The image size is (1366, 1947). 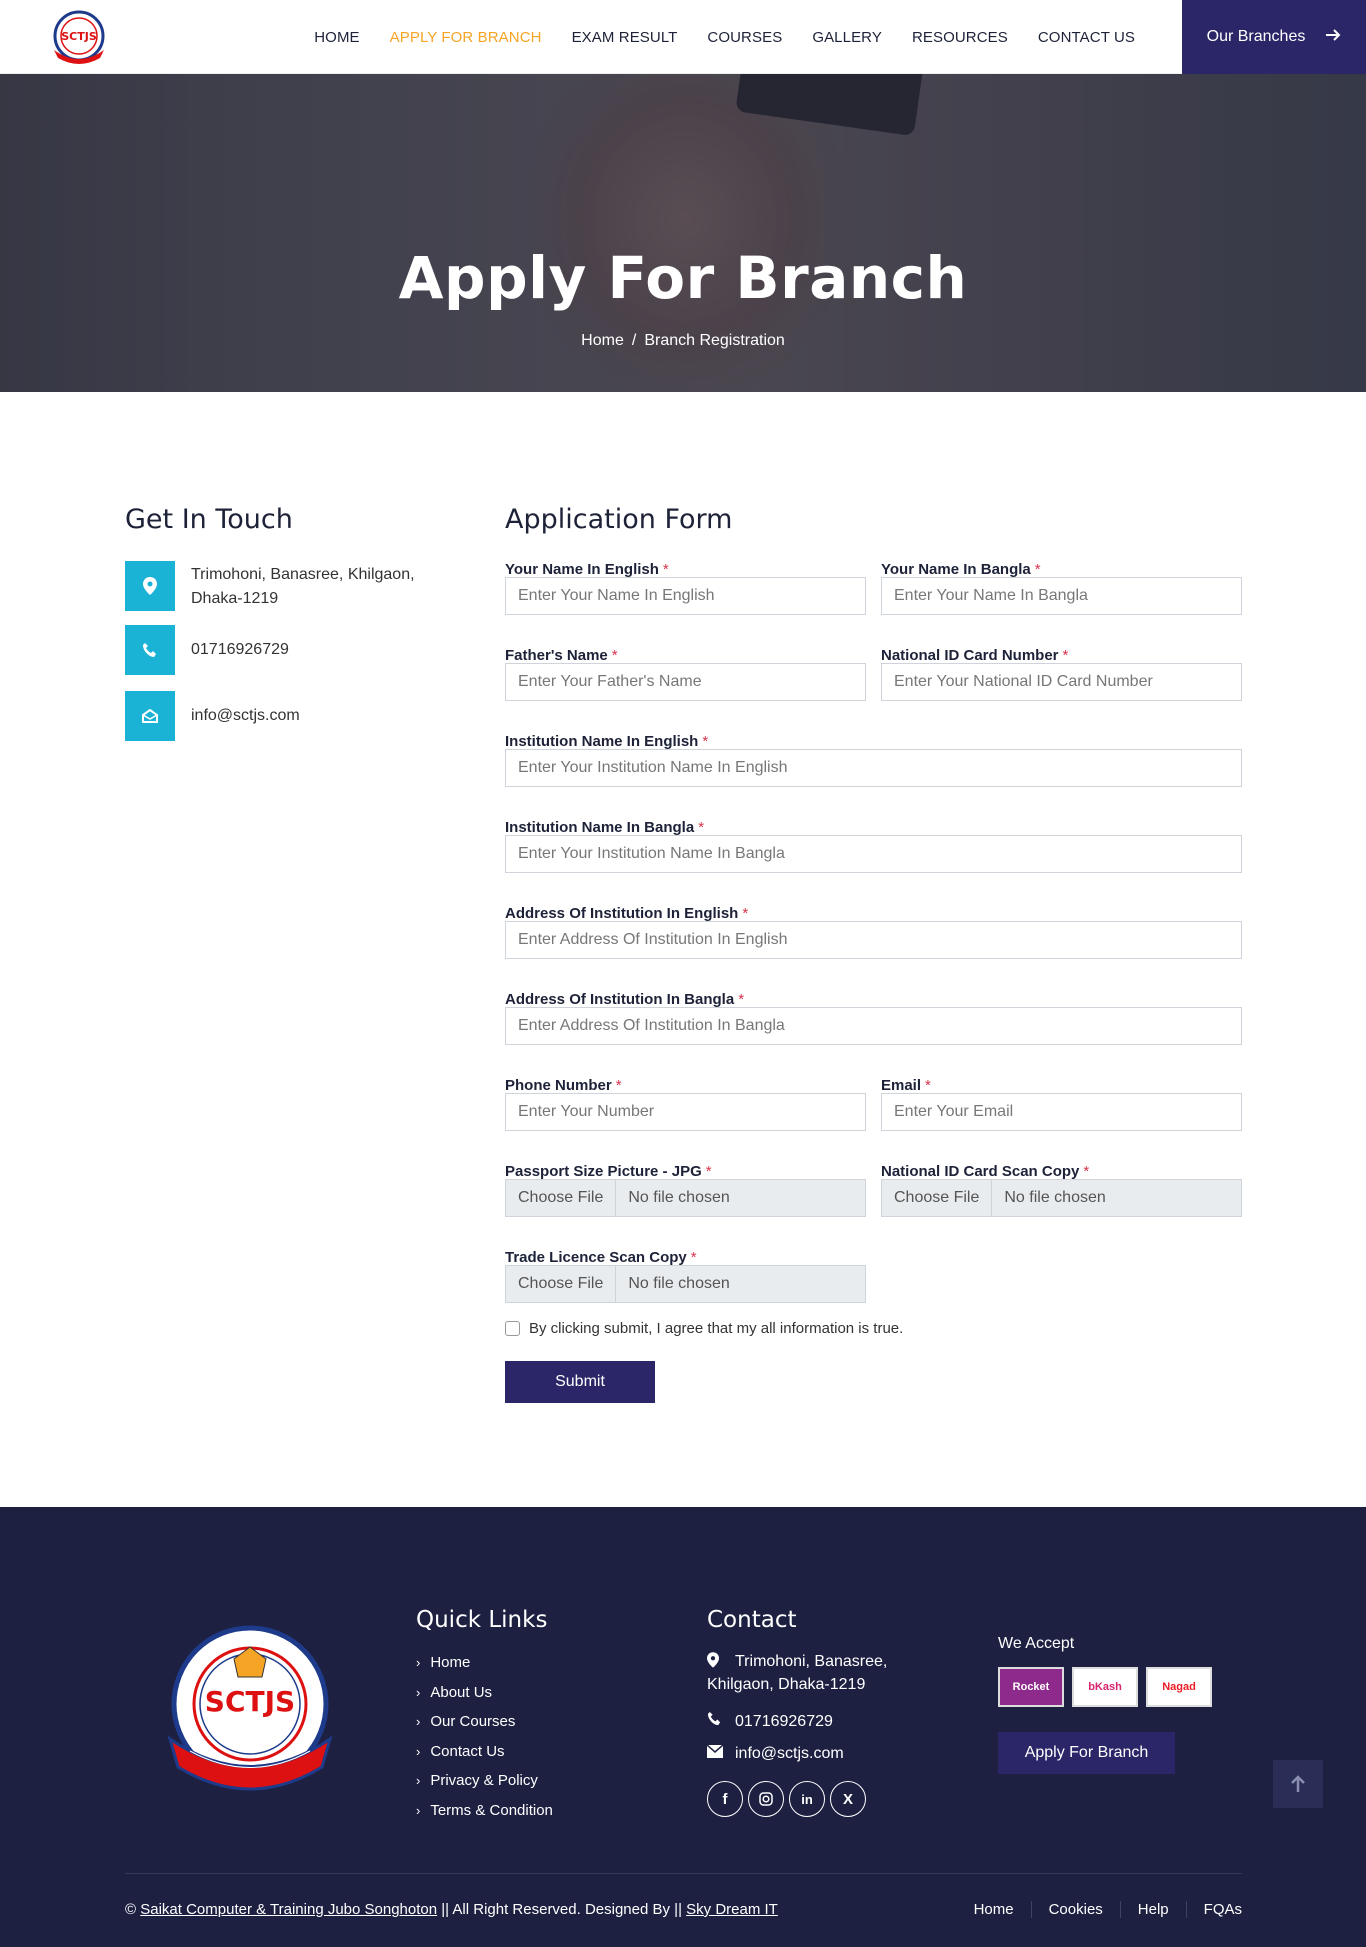 I want to click on x-twitter-icon: X, so click(x=848, y=1799).